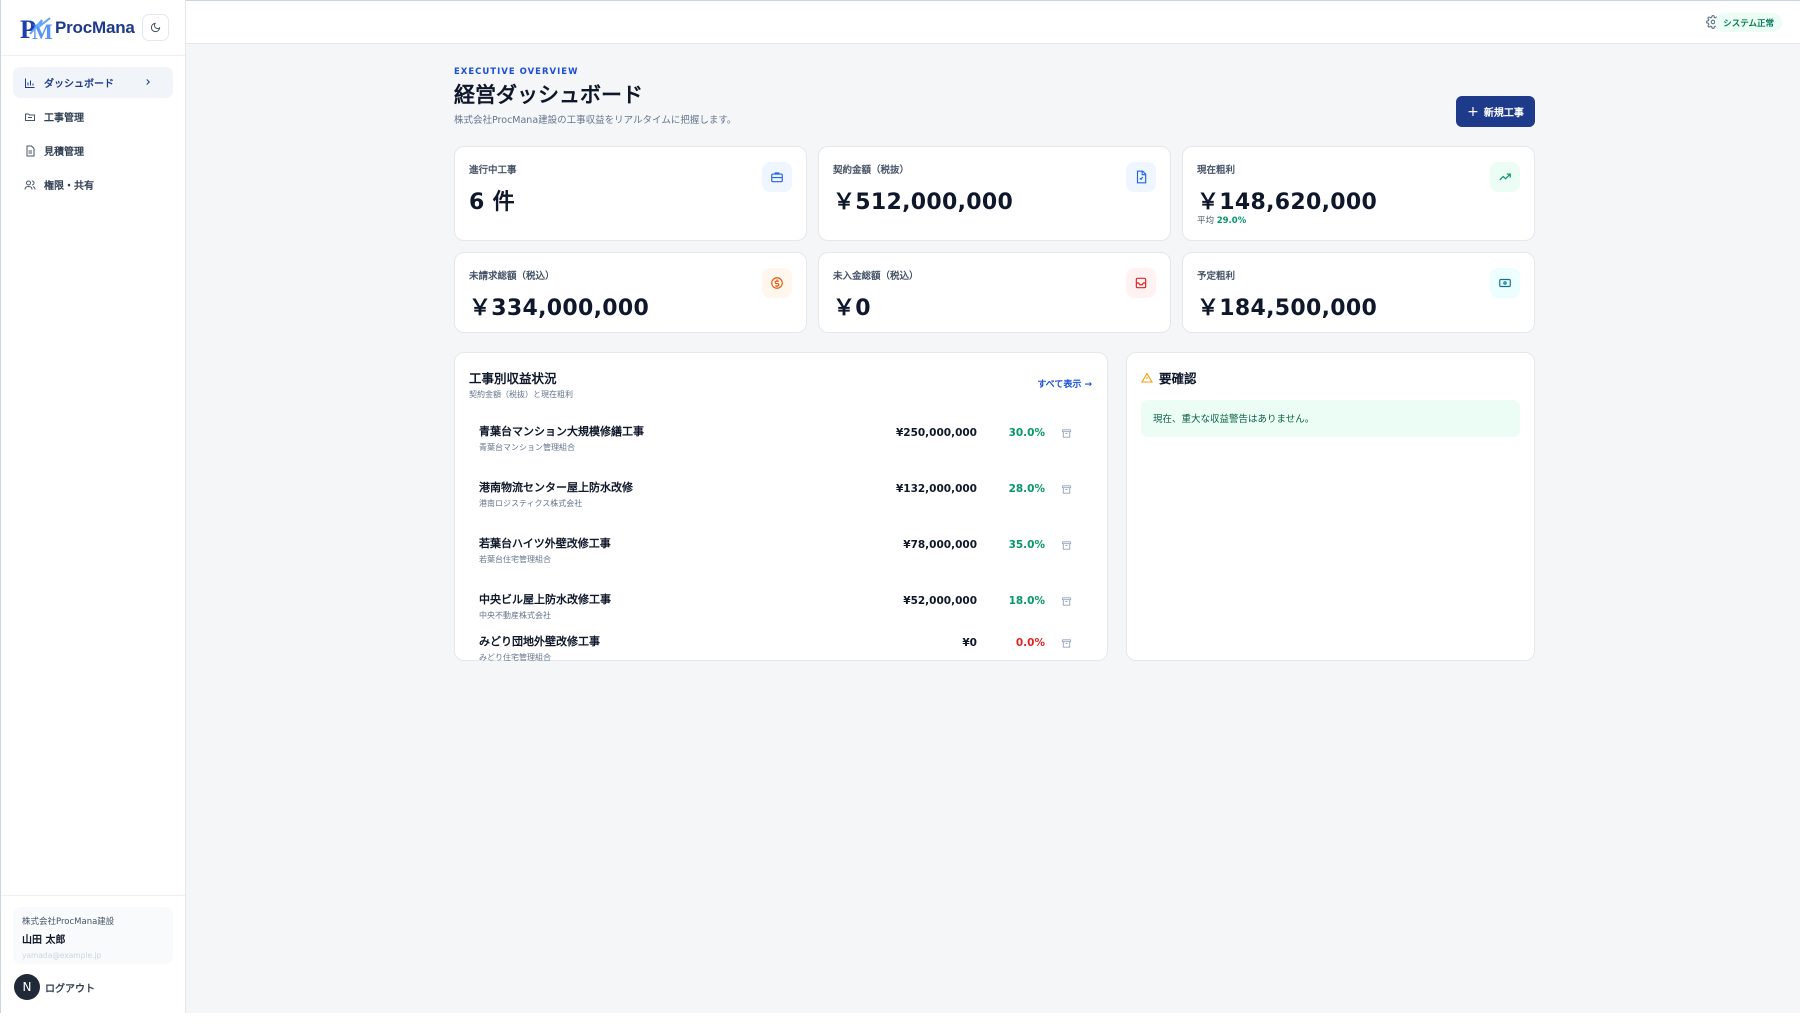  I want to click on status-badge: システム正常, so click(1748, 22).